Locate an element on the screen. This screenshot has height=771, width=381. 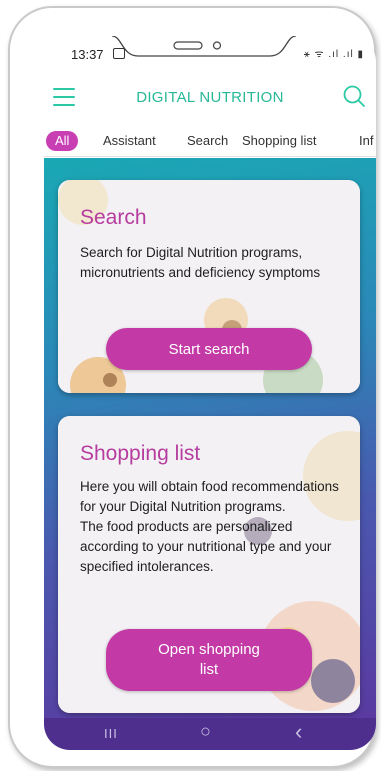
tab-all: All is located at coordinates (62, 141).